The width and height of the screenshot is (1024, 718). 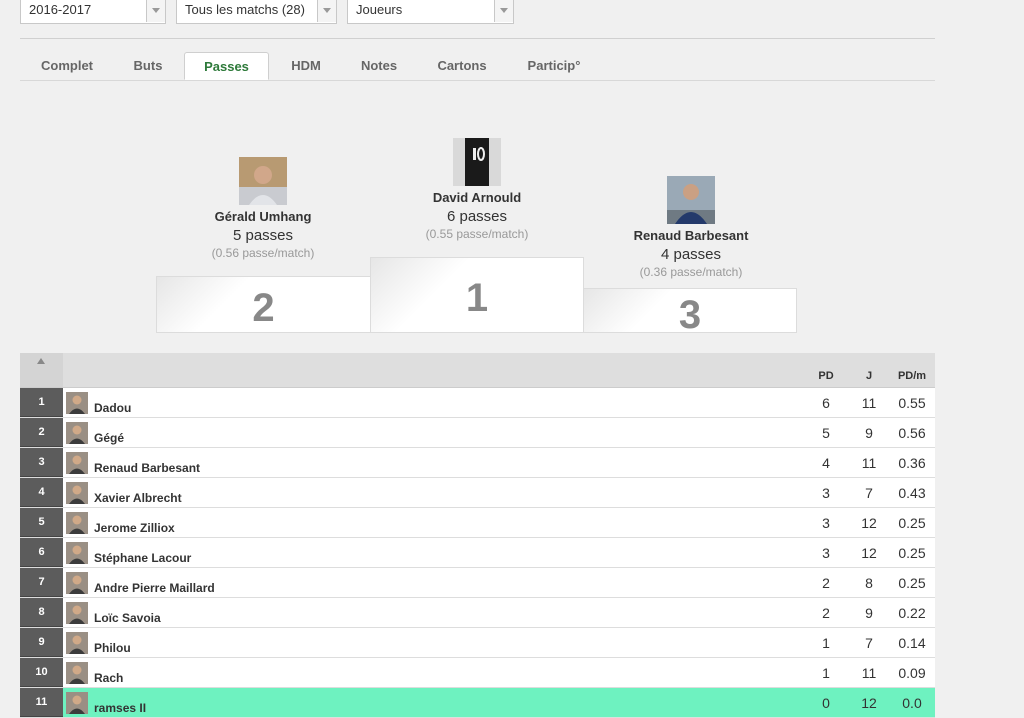 I want to click on table-row: 4 Xavier Albrecht 3 7 0.43, so click(x=477, y=493).